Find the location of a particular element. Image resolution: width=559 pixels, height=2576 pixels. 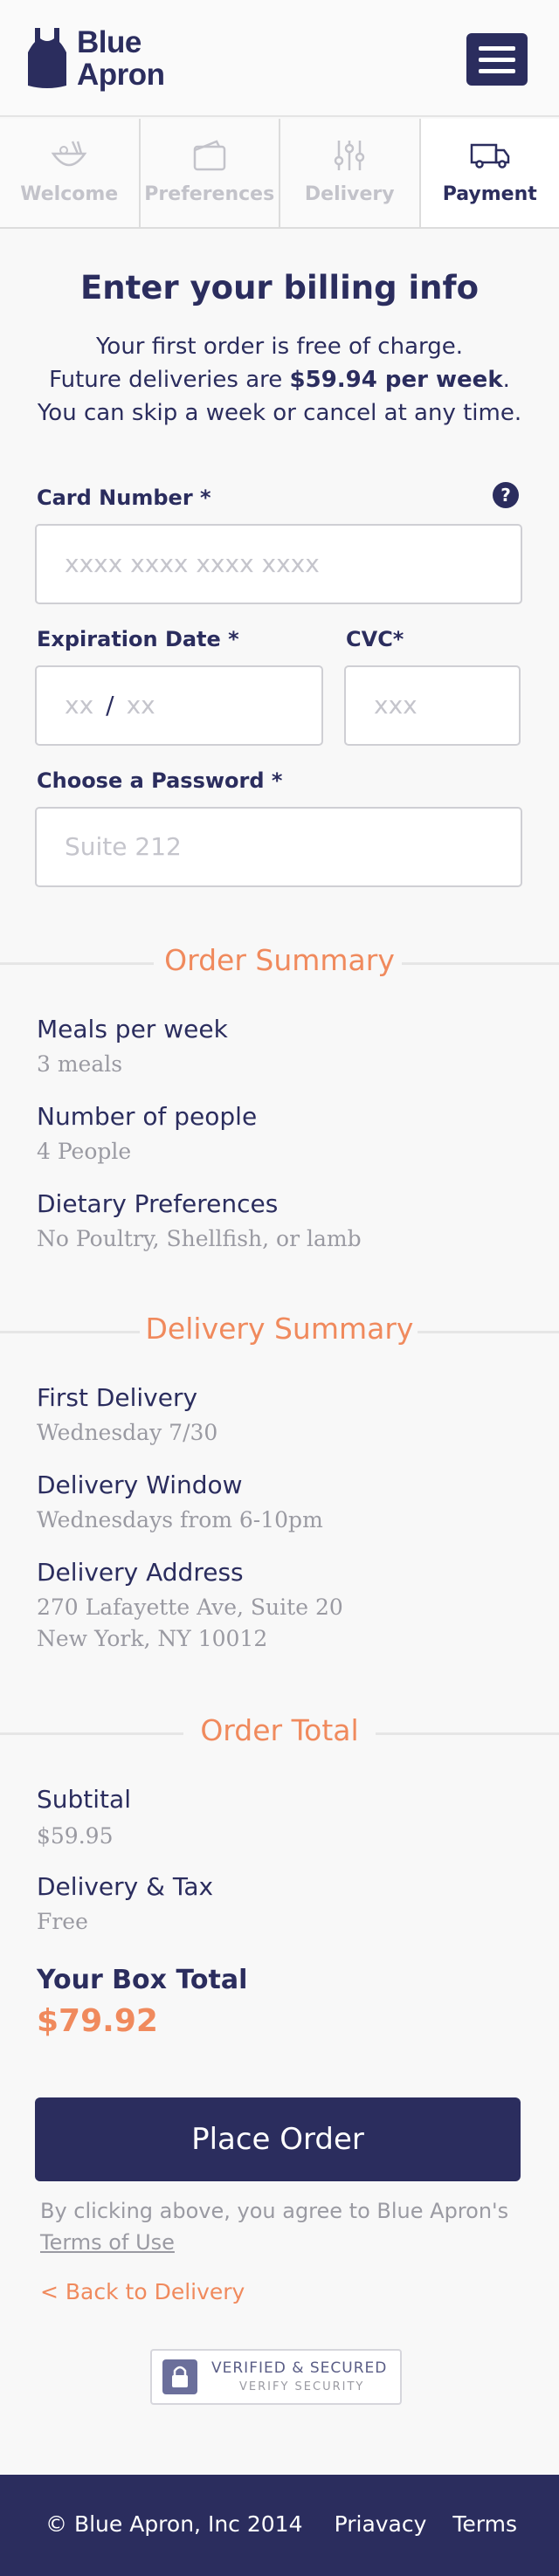

card-number-label: Card Number * is located at coordinates (124, 498).